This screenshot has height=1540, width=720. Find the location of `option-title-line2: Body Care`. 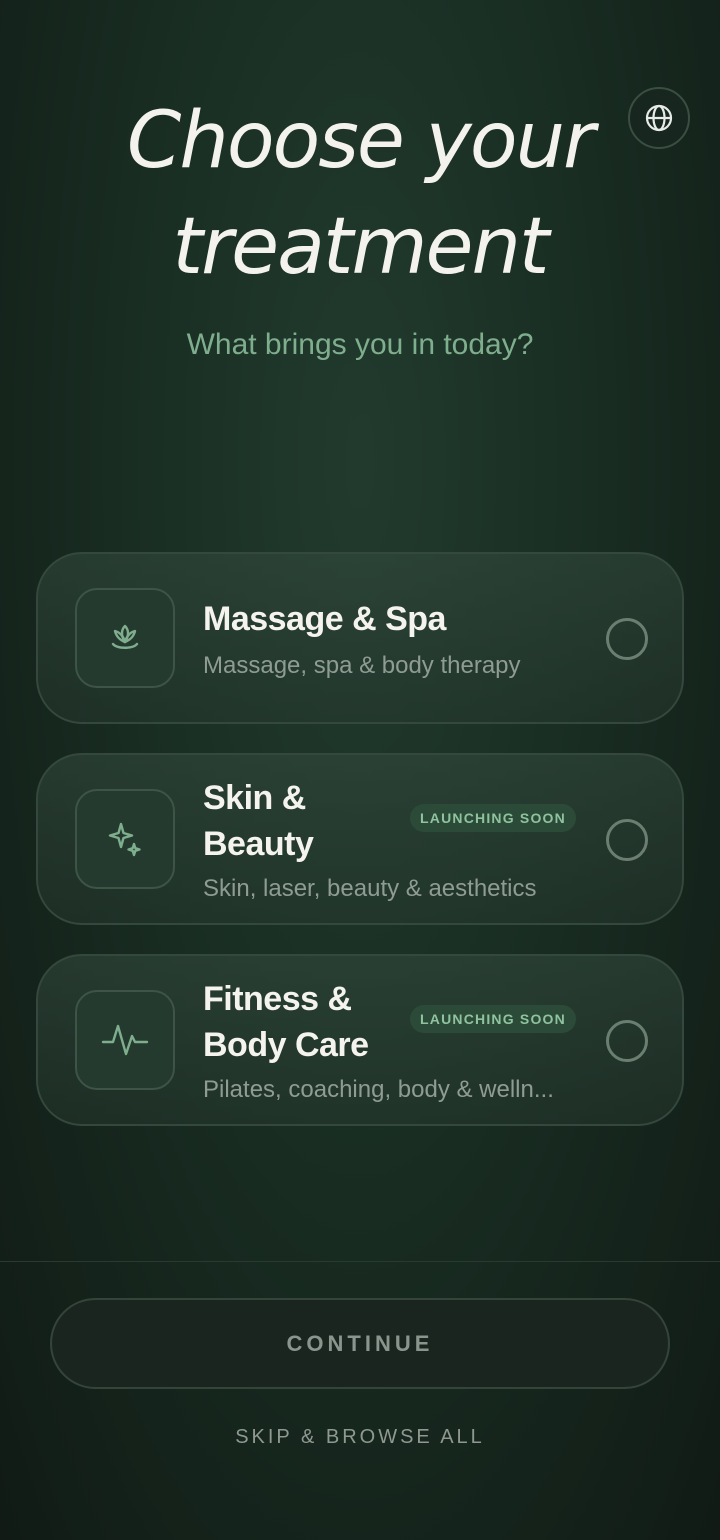

option-title-line2: Body Care is located at coordinates (286, 1045).